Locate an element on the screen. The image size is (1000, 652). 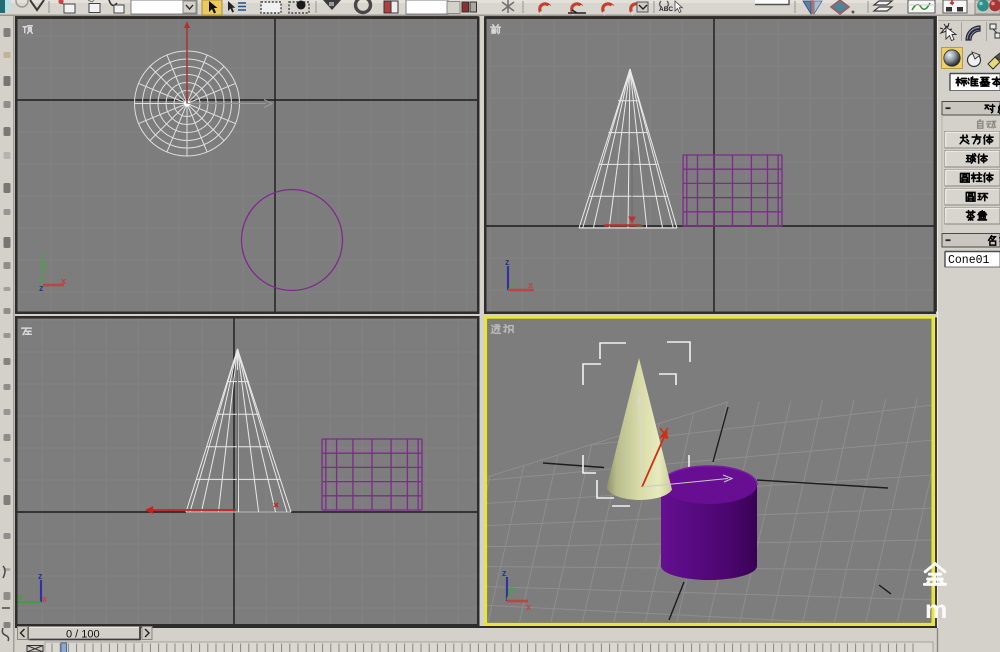
svg-text: m is located at coordinates (936, 610).